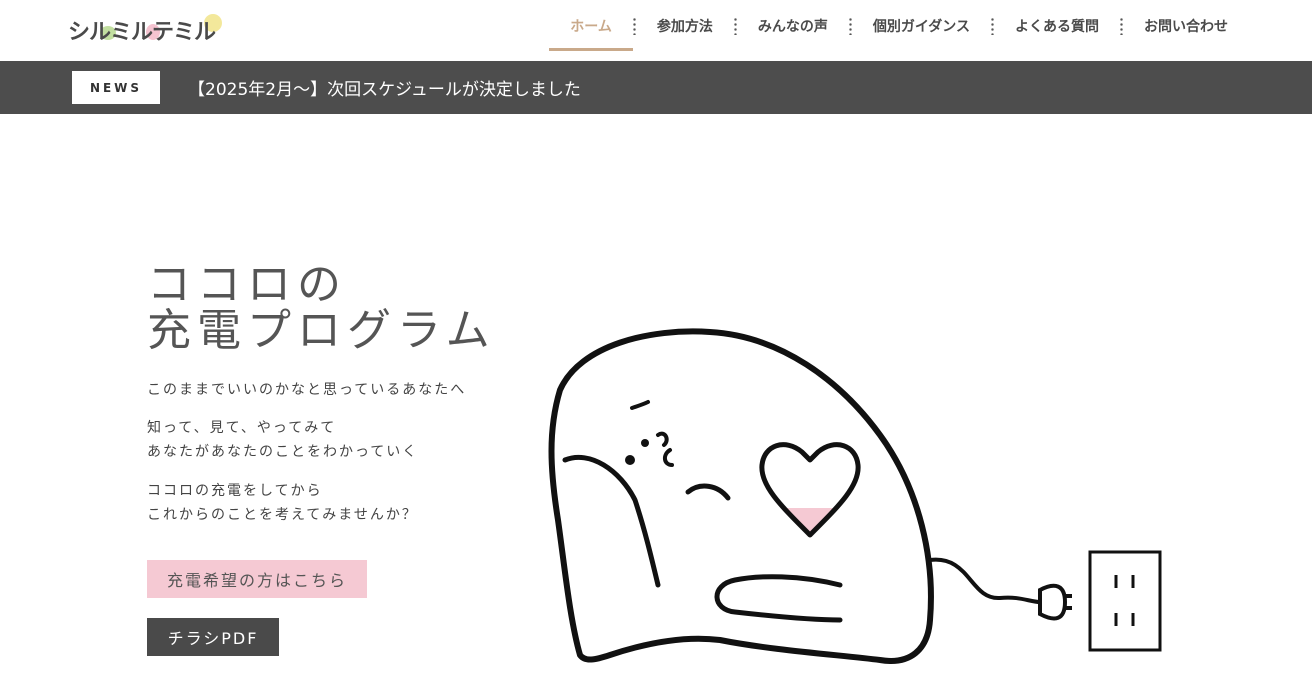 The width and height of the screenshot is (1312, 698). I want to click on hero-title-line2: 充電プログラム, so click(321, 330).